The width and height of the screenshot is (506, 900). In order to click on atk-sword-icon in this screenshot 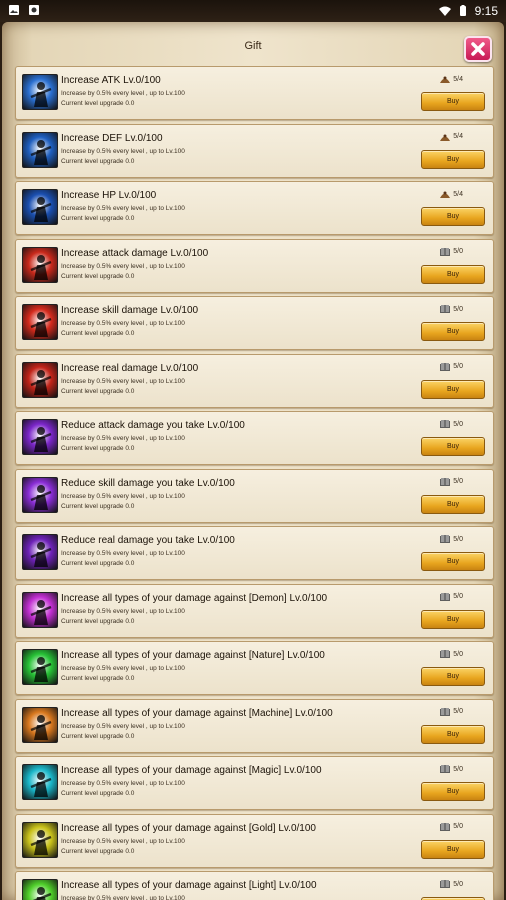, I will do `click(40, 92)`.